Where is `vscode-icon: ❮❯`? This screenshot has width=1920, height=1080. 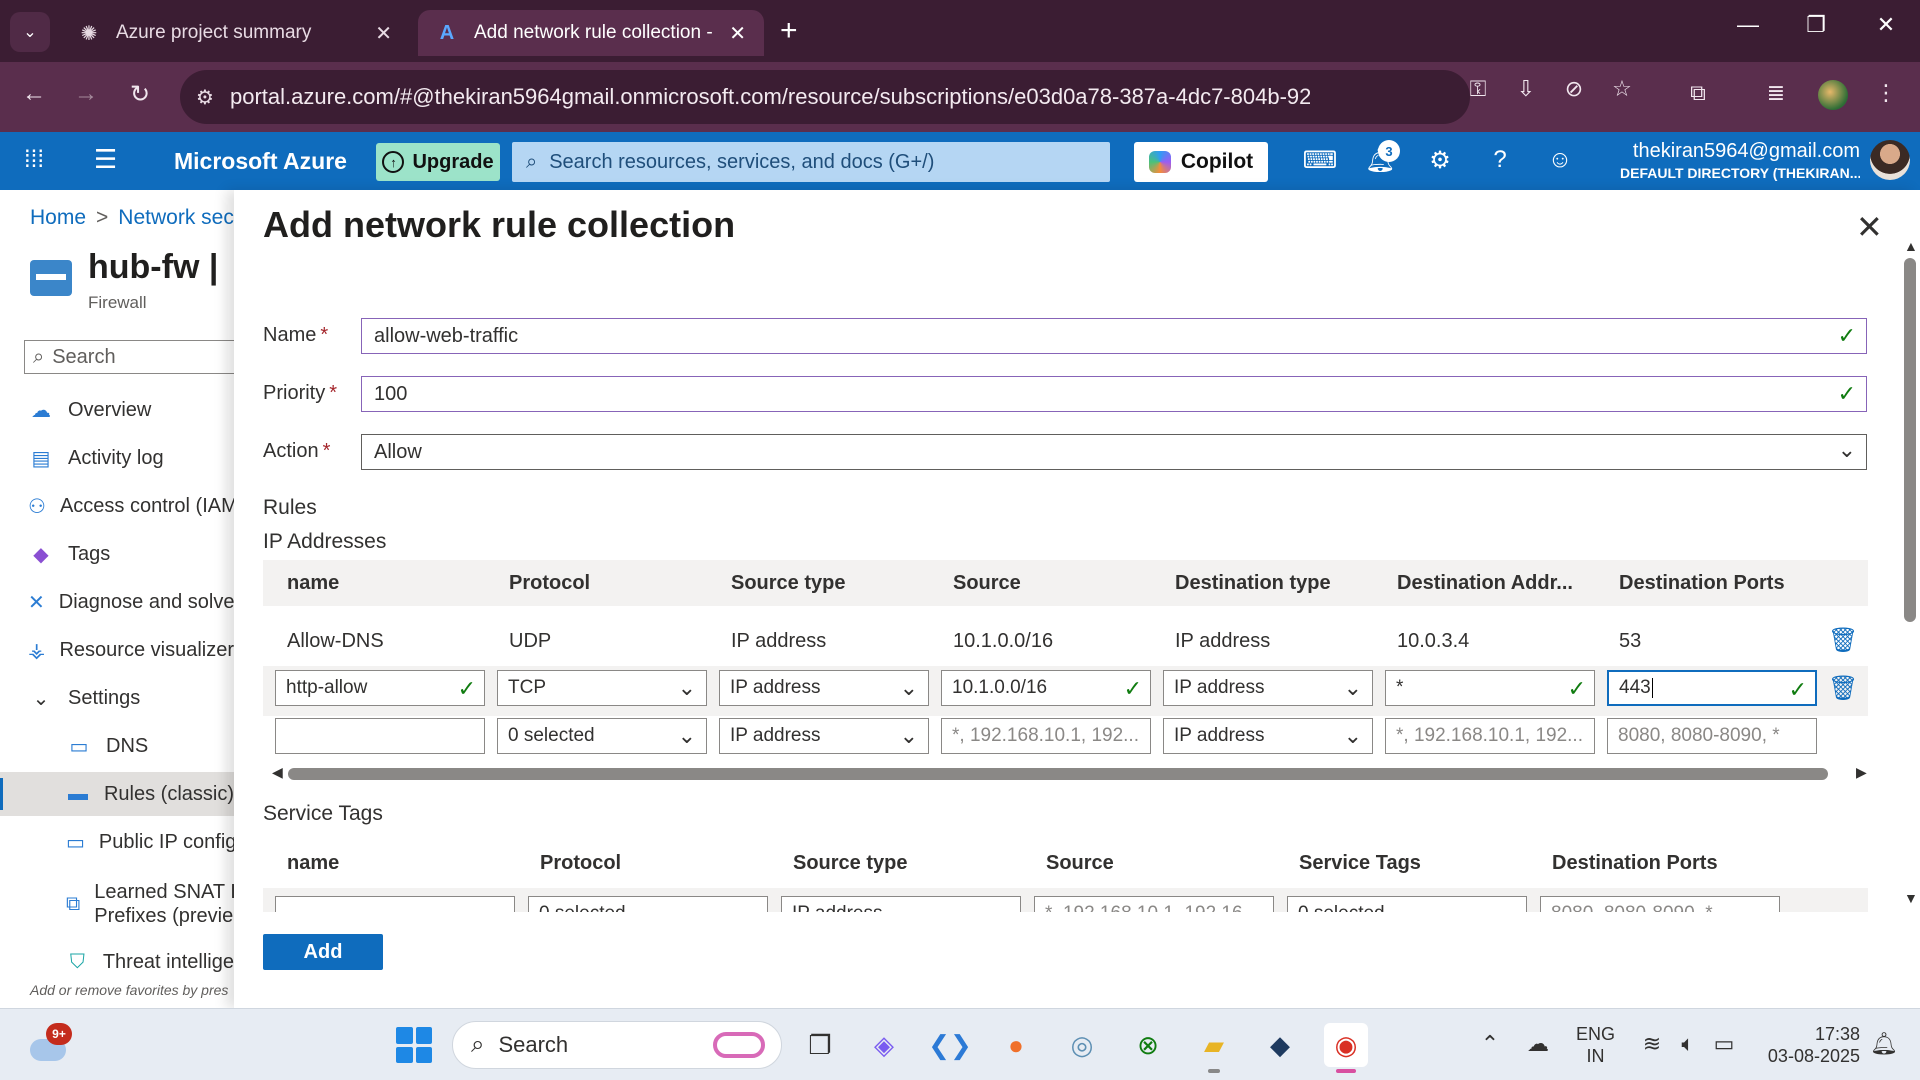 vscode-icon: ❮❯ is located at coordinates (950, 1045).